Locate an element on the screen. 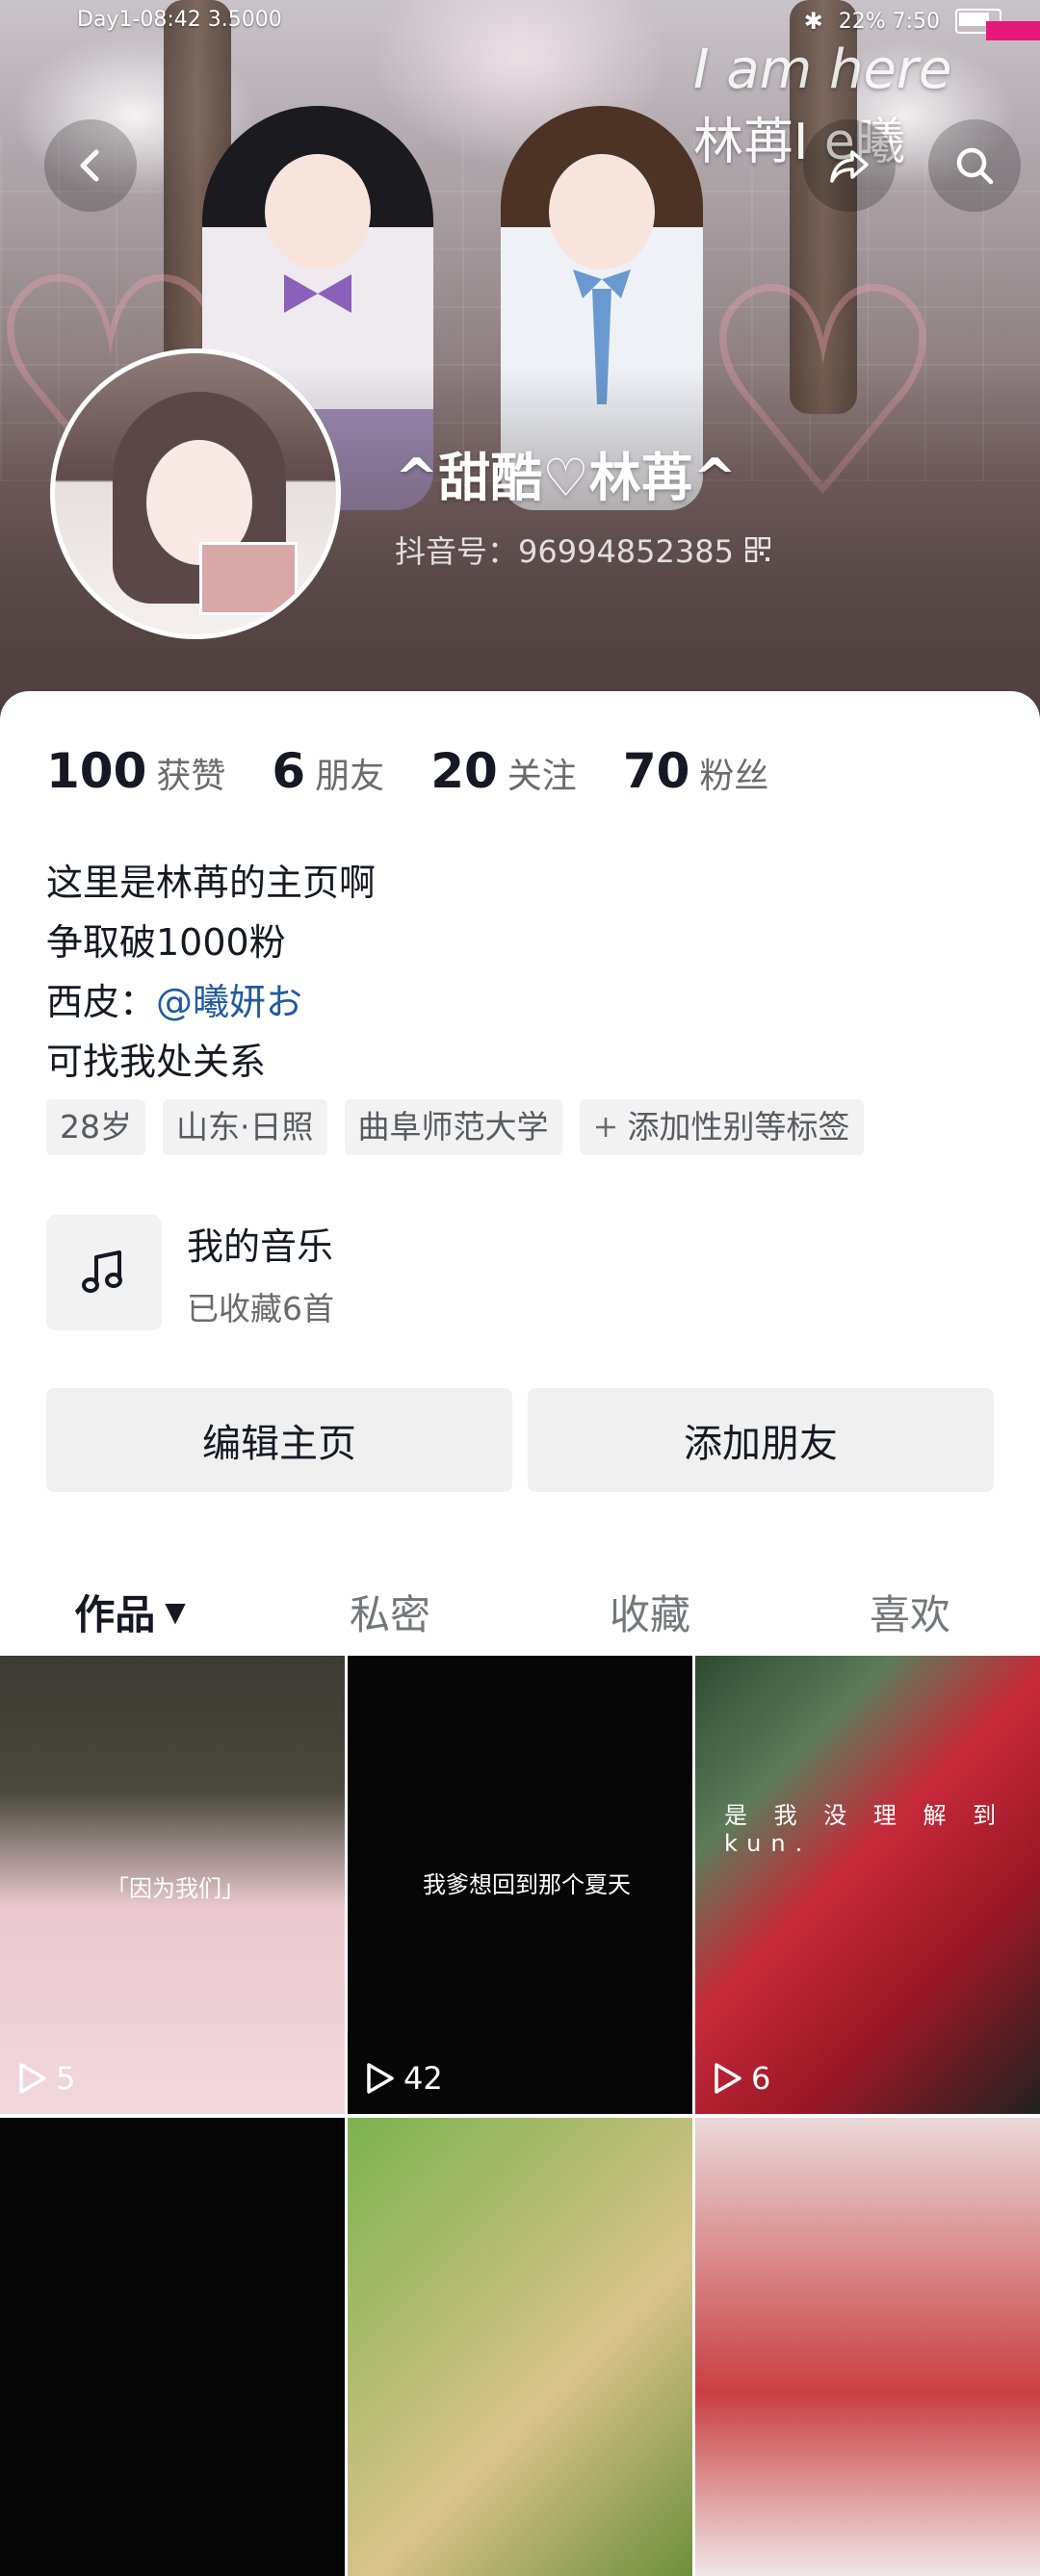 This screenshot has height=2576, width=1040. profile-uid: 抖音号：96994852385 is located at coordinates (582, 550).